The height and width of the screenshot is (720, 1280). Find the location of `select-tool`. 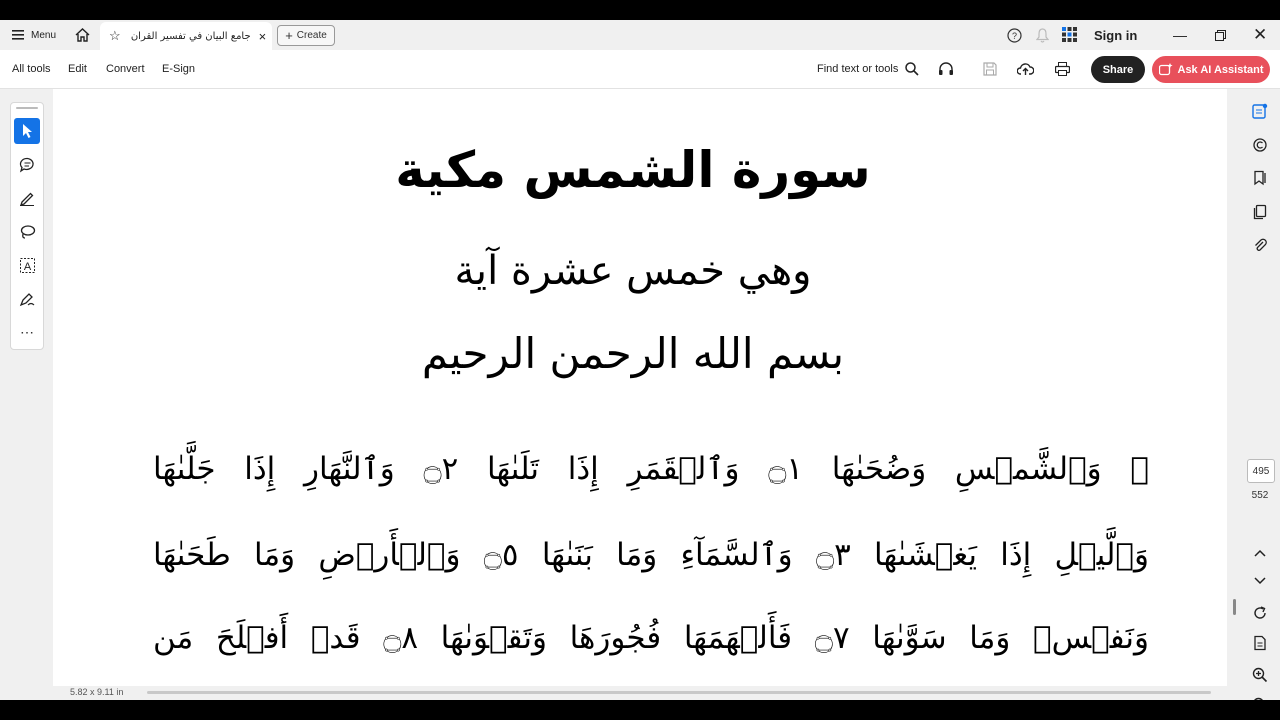

select-tool is located at coordinates (27, 131).